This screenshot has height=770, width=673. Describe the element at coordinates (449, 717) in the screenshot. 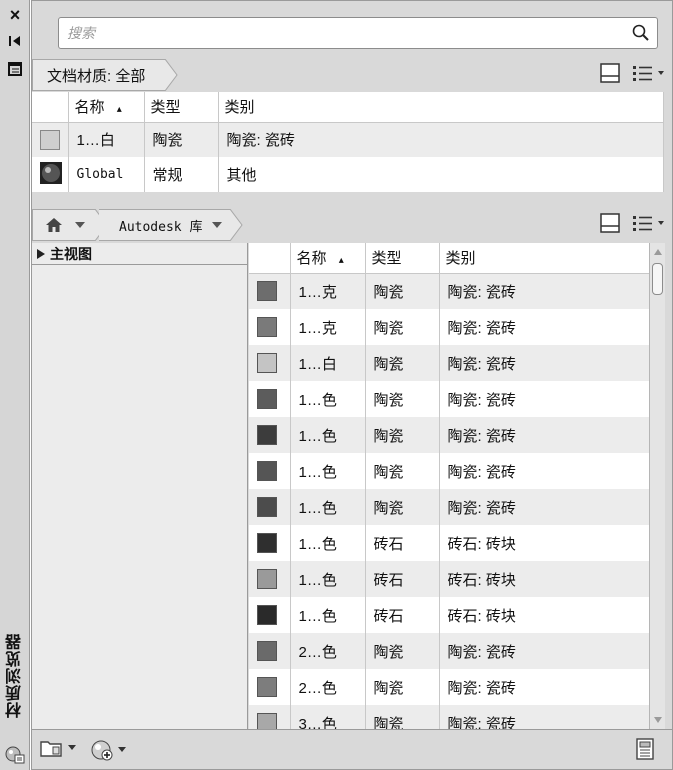

I see `table-row: 3…色 陶瓷 陶瓷: 瓷砖` at that location.